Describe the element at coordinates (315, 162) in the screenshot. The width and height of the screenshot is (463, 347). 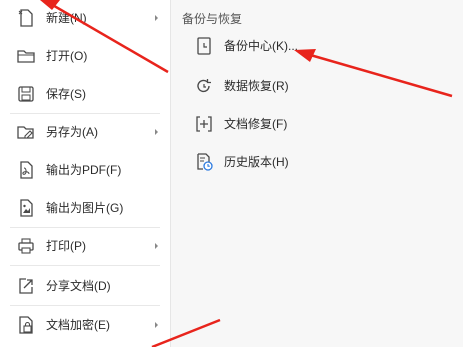
I see `submenu-item-history-version: 历史版本(H)` at that location.